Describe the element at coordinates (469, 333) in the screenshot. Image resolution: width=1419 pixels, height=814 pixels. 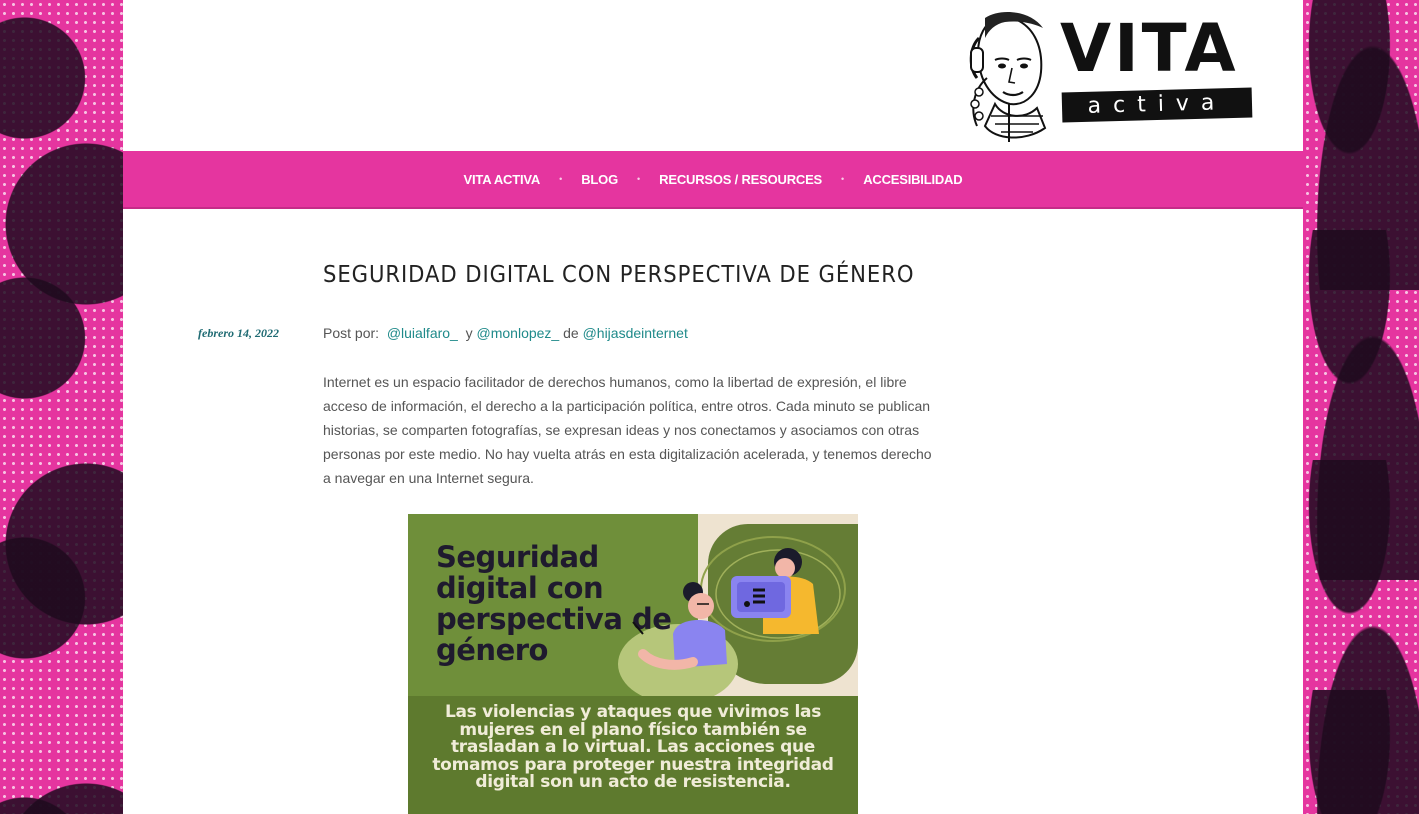
I see `byline-joiner: y` at that location.